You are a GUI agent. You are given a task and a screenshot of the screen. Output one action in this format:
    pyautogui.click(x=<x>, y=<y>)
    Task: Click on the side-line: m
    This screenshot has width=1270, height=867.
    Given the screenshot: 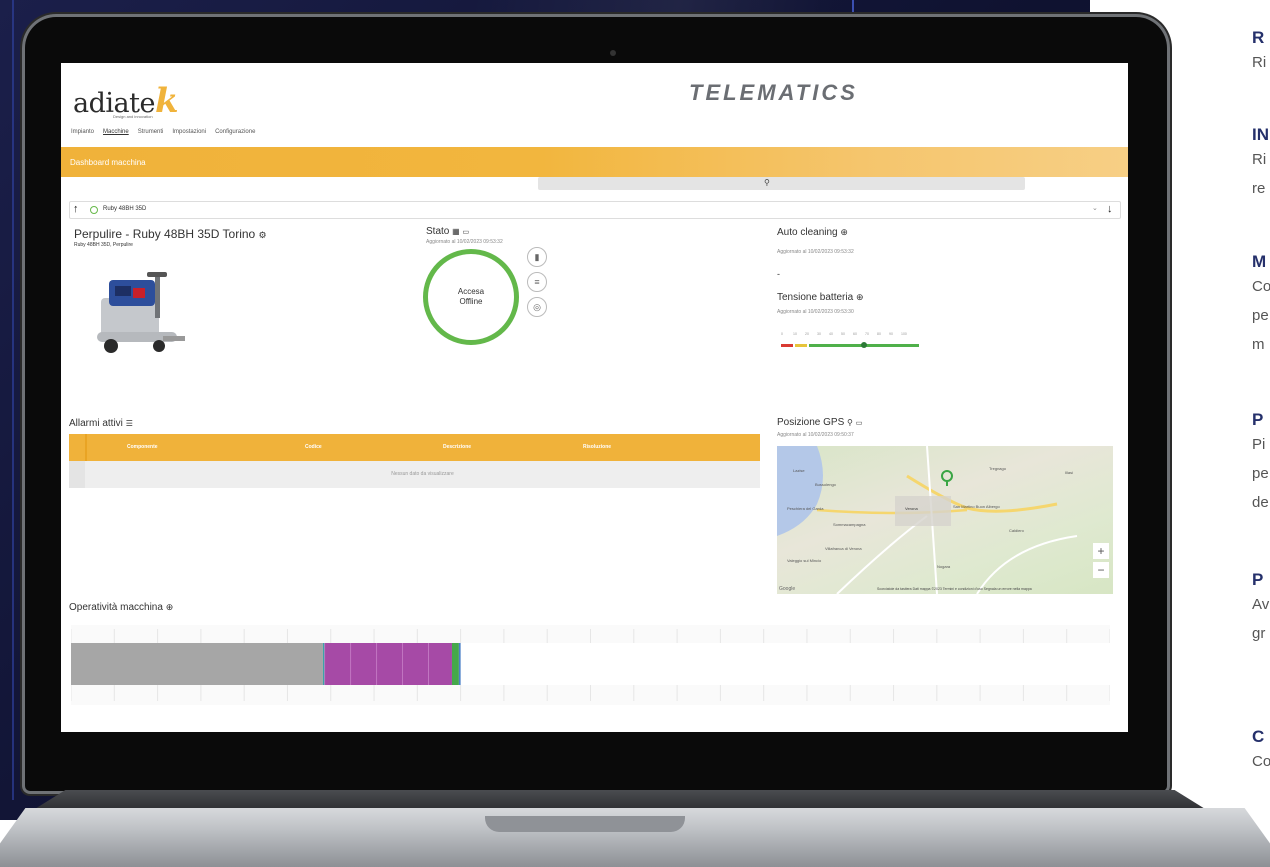 What is the action you would take?
    pyautogui.click(x=1258, y=344)
    